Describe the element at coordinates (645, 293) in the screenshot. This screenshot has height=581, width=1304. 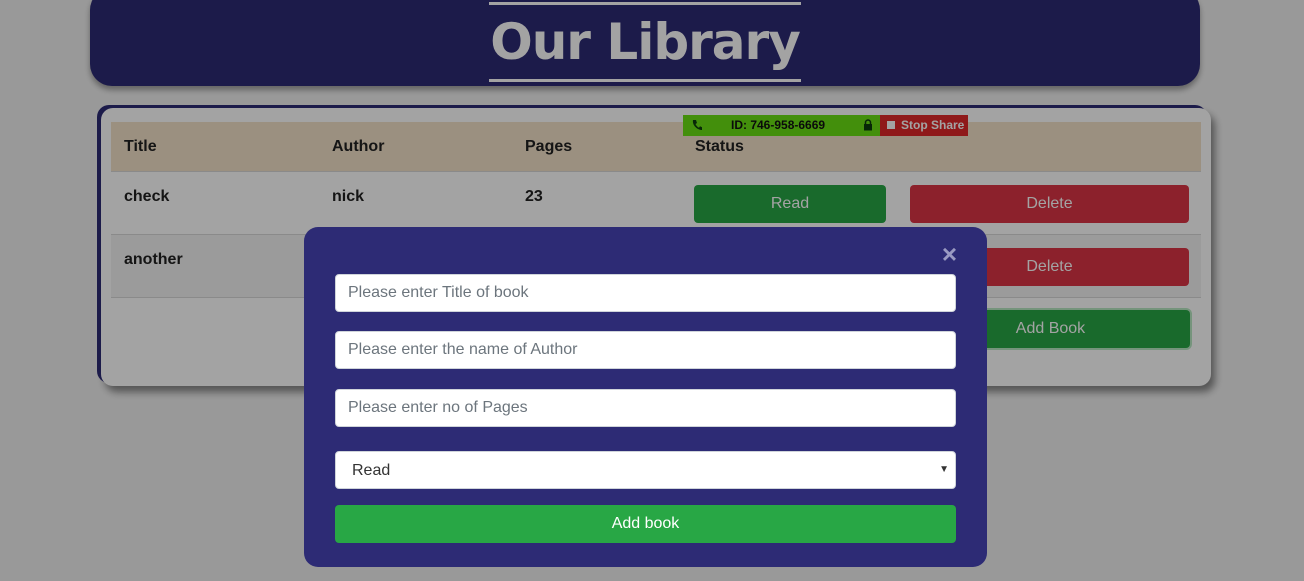
I see `book-title-input` at that location.